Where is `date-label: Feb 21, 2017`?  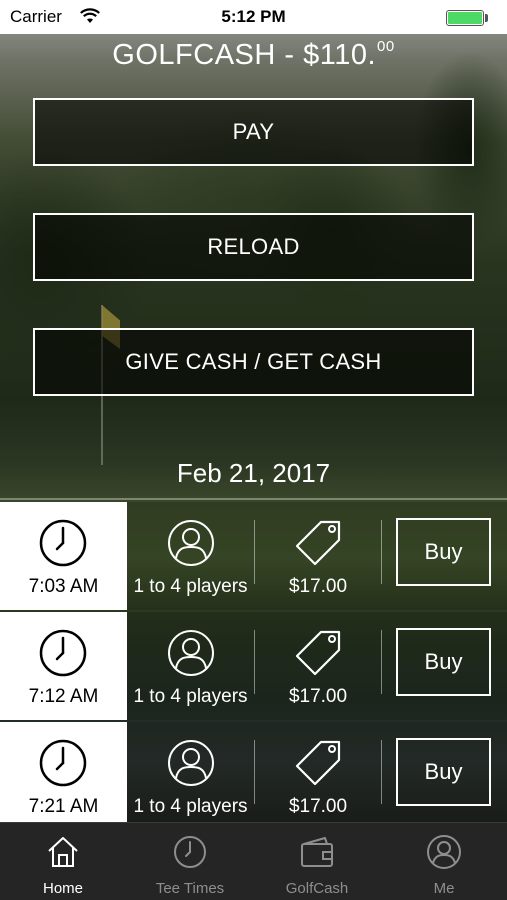 date-label: Feb 21, 2017 is located at coordinates (253, 473).